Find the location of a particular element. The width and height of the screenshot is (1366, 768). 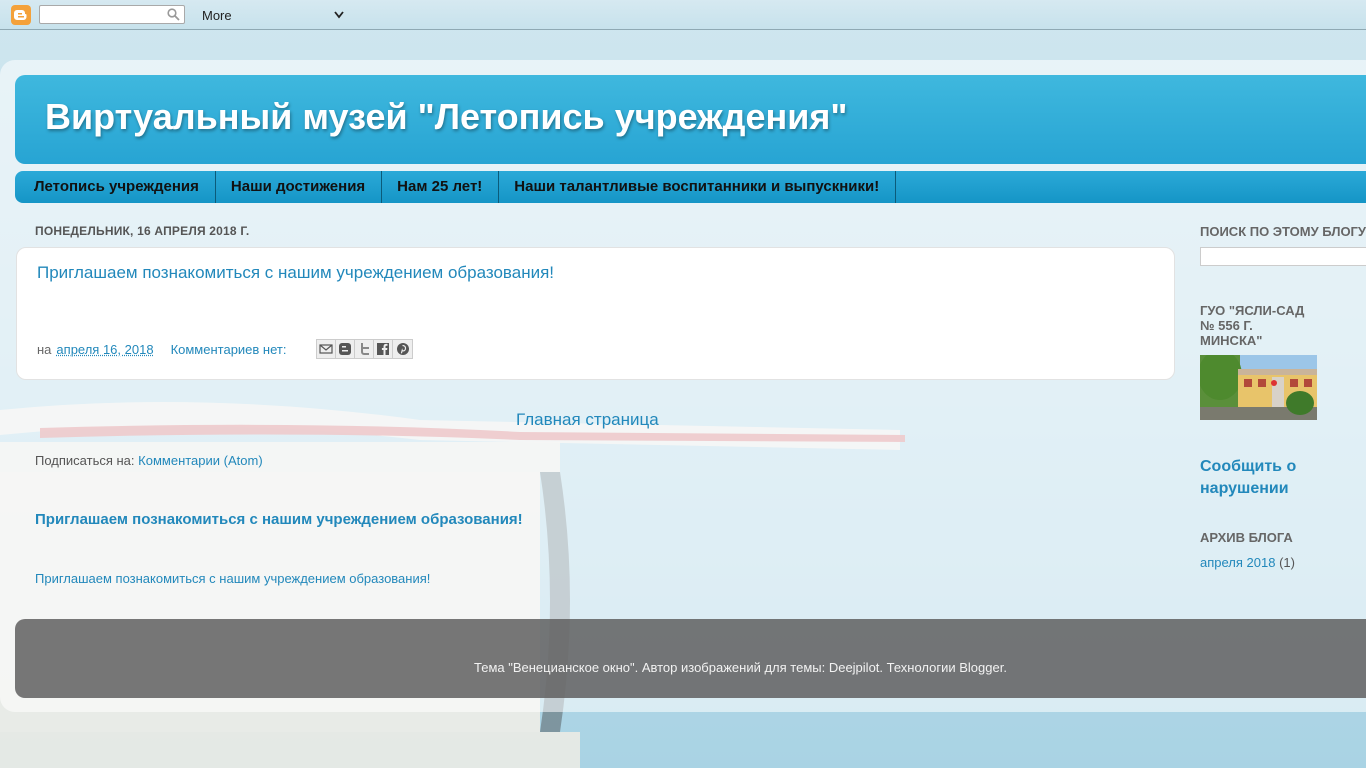

more-dropdown: More is located at coordinates (273, 15).